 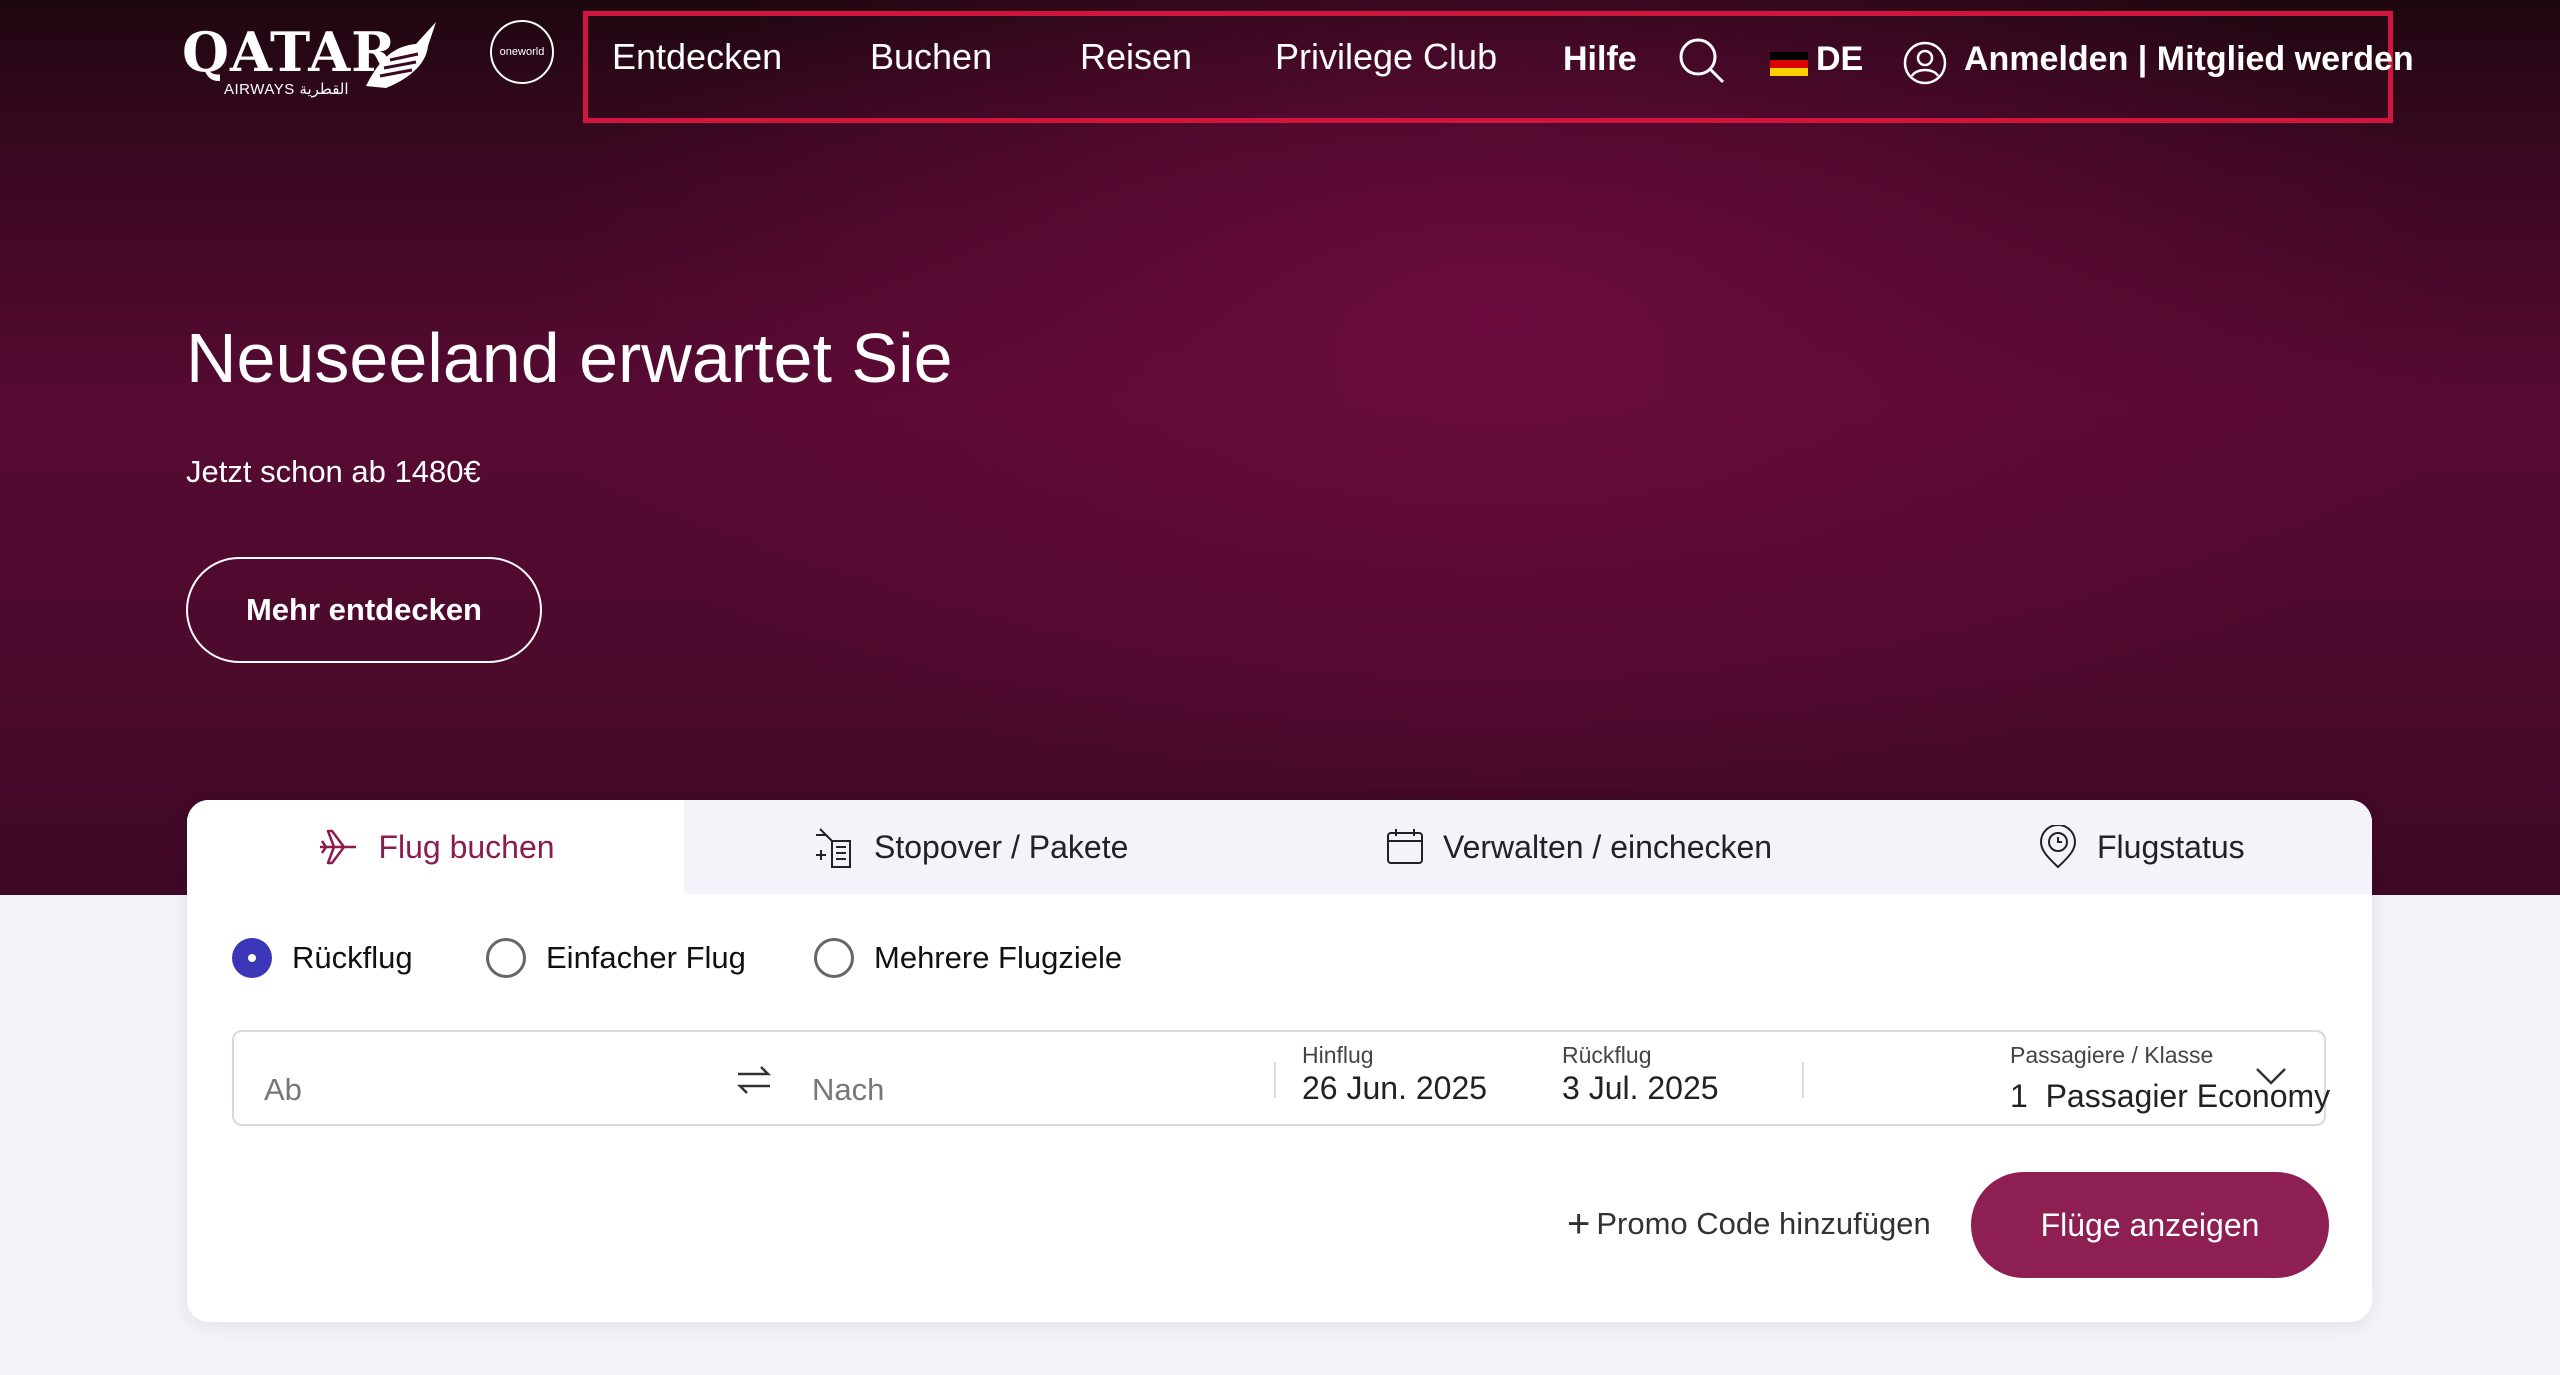 What do you see at coordinates (2150, 1225) in the screenshot?
I see `show-flights-button: Flüge anzeigen` at bounding box center [2150, 1225].